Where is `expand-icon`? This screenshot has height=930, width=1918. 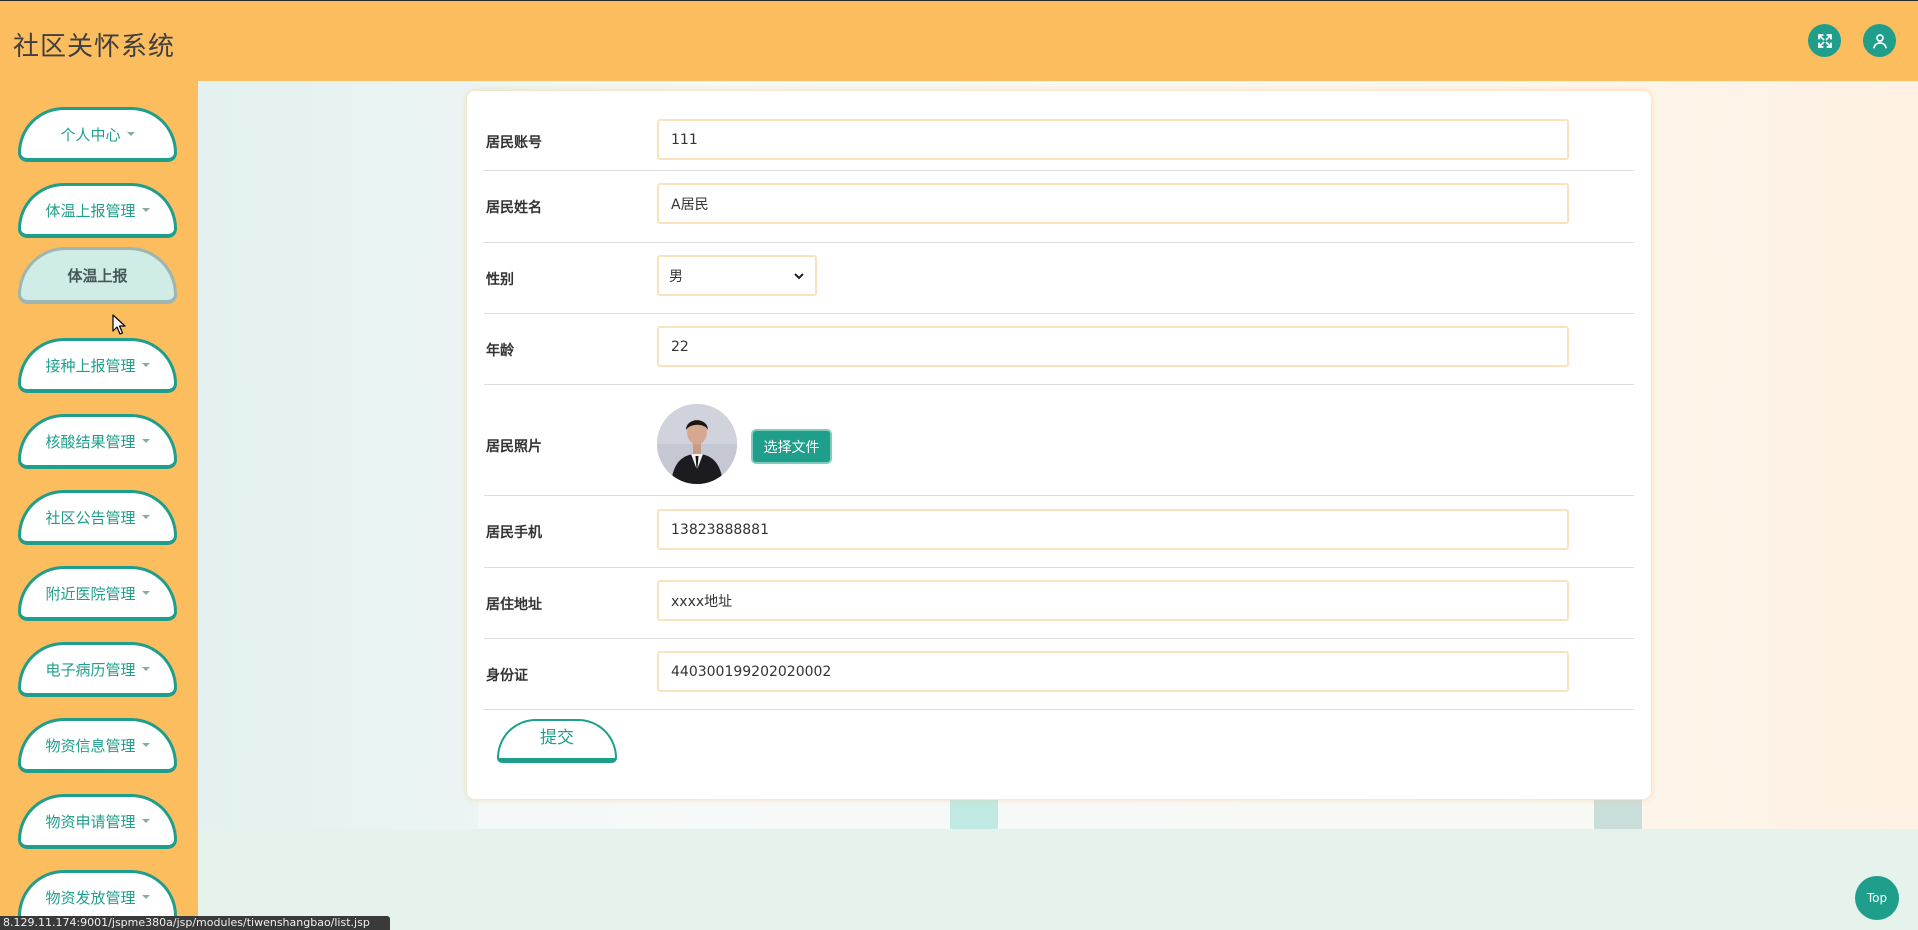
expand-icon is located at coordinates (1824, 40).